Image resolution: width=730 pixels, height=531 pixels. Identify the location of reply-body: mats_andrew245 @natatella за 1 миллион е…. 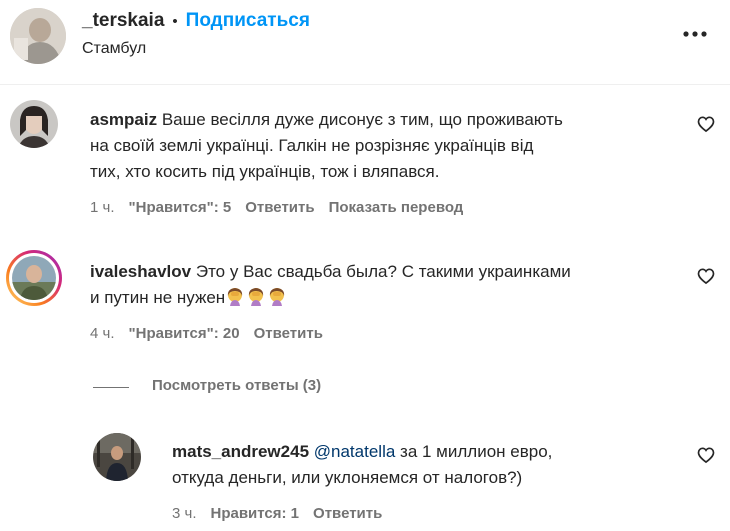
(432, 465).